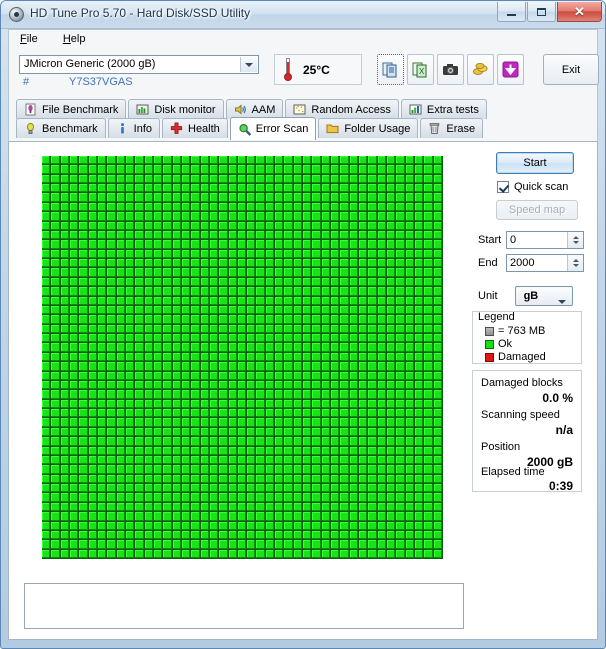  I want to click on menu-item-file: FFileile, so click(29, 37).